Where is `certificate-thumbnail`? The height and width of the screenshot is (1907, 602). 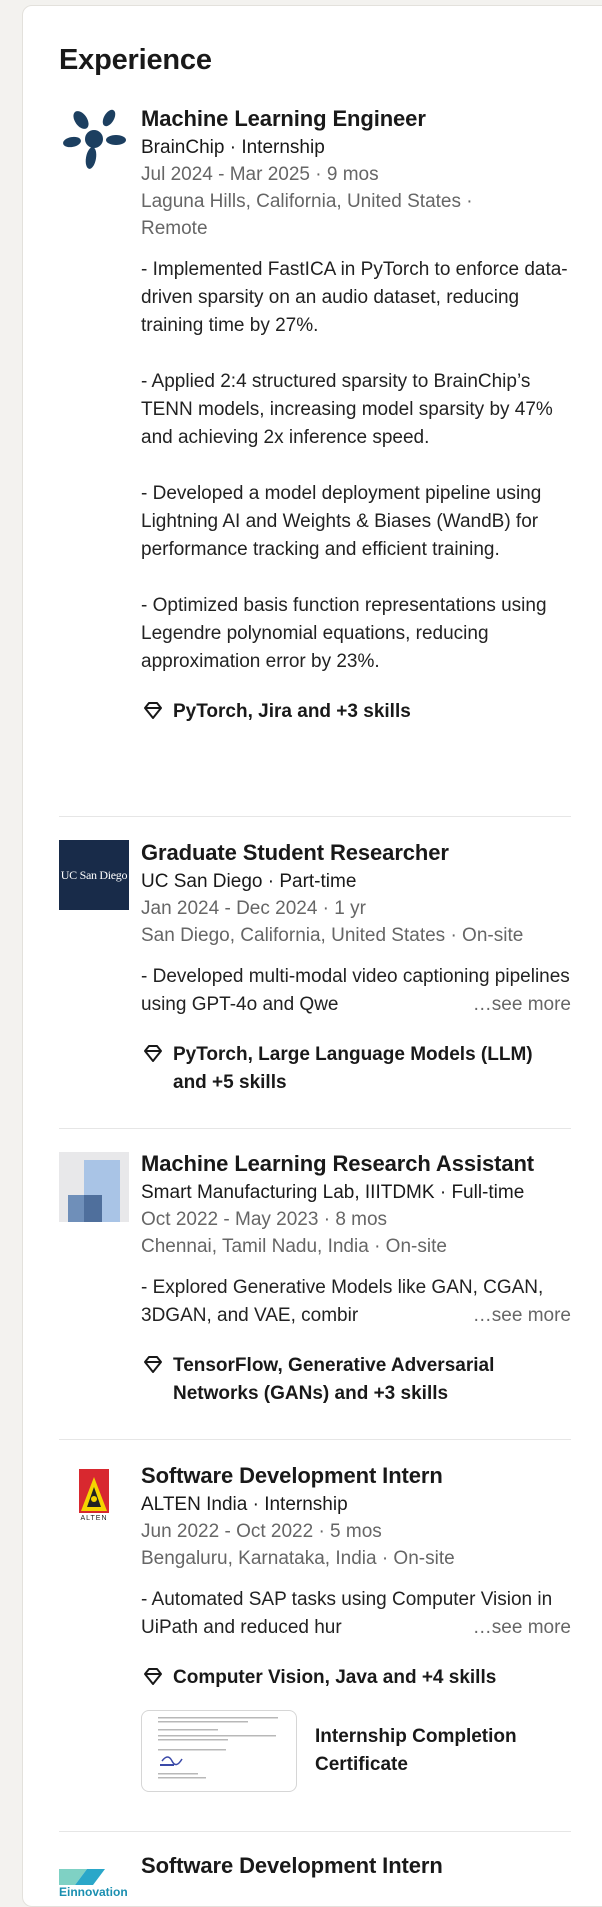
certificate-thumbnail is located at coordinates (219, 1751).